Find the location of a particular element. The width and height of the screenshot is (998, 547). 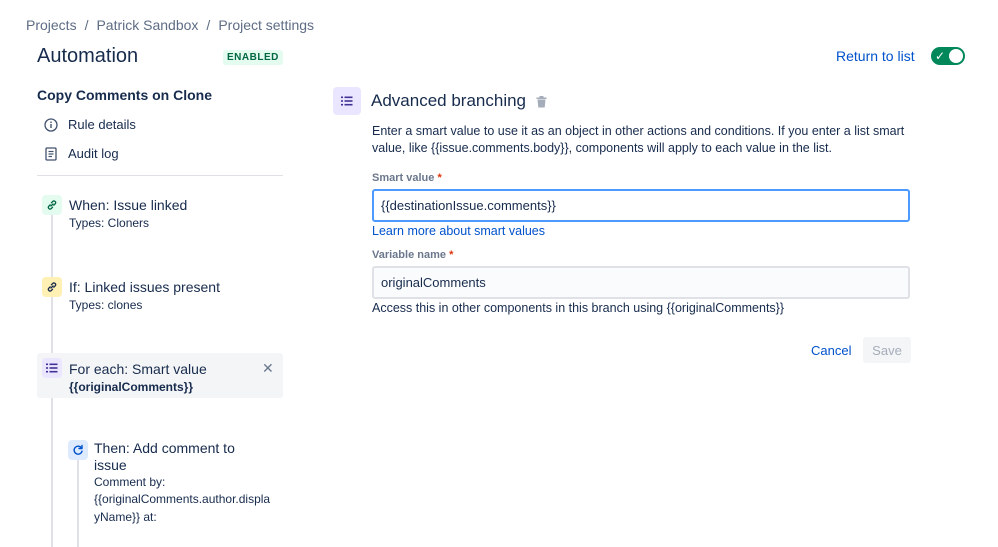

component-title: If: Linked issues present is located at coordinates (144, 287).